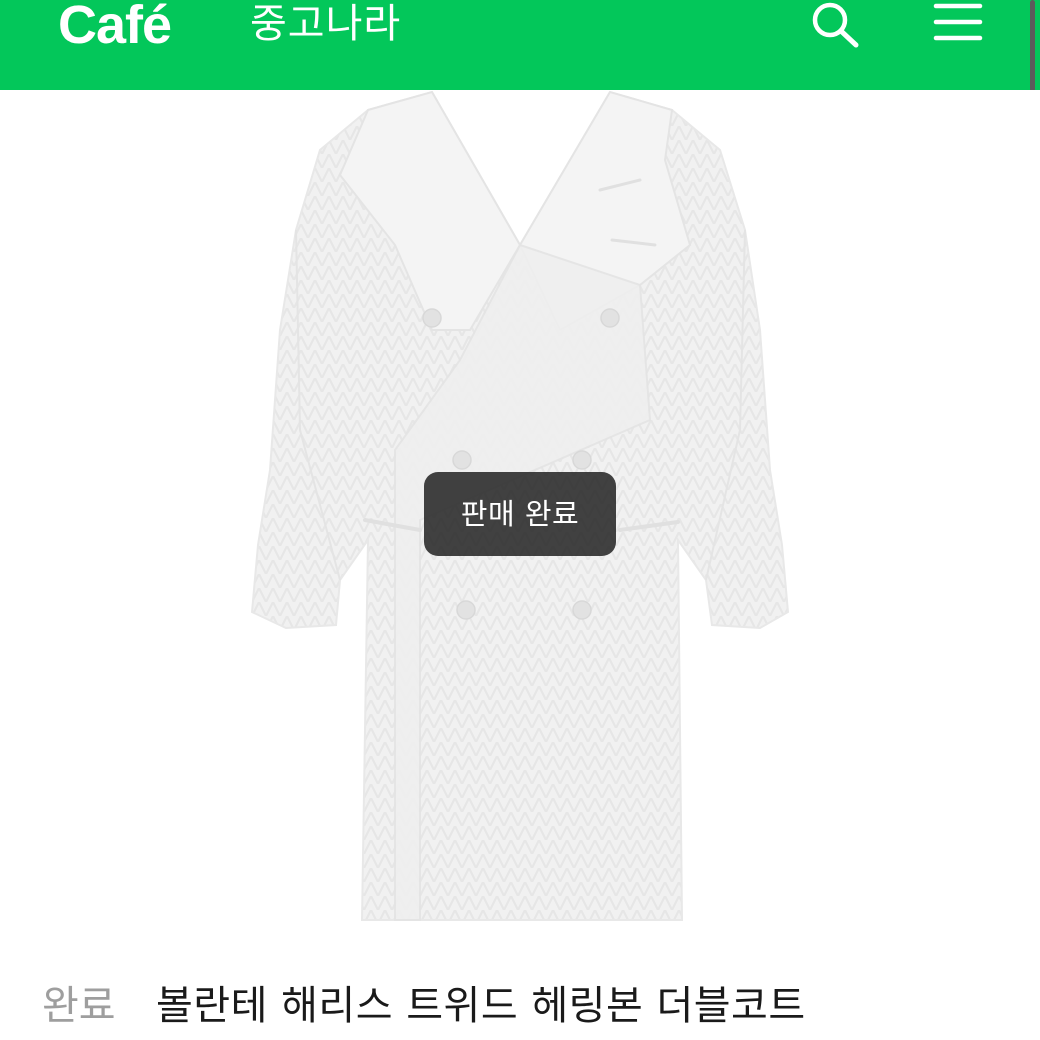 Image resolution: width=1040 pixels, height=1040 pixels. Describe the element at coordinates (958, 22) in the screenshot. I see `menu-icon` at that location.